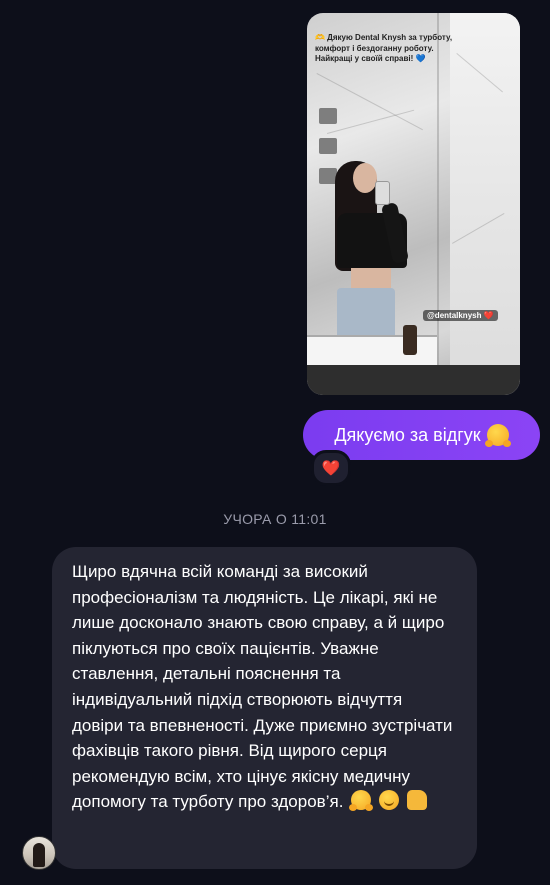  What do you see at coordinates (485, 204) in the screenshot?
I see `marble-wall` at bounding box center [485, 204].